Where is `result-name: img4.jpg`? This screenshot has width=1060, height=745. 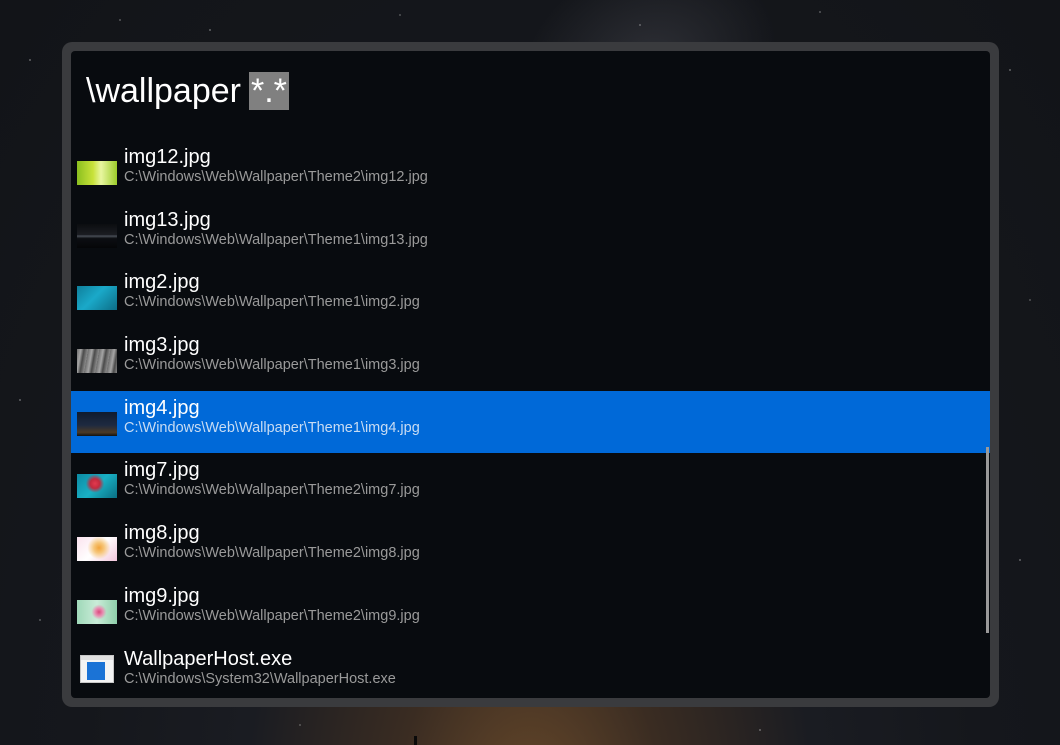
result-name: img4.jpg is located at coordinates (162, 407).